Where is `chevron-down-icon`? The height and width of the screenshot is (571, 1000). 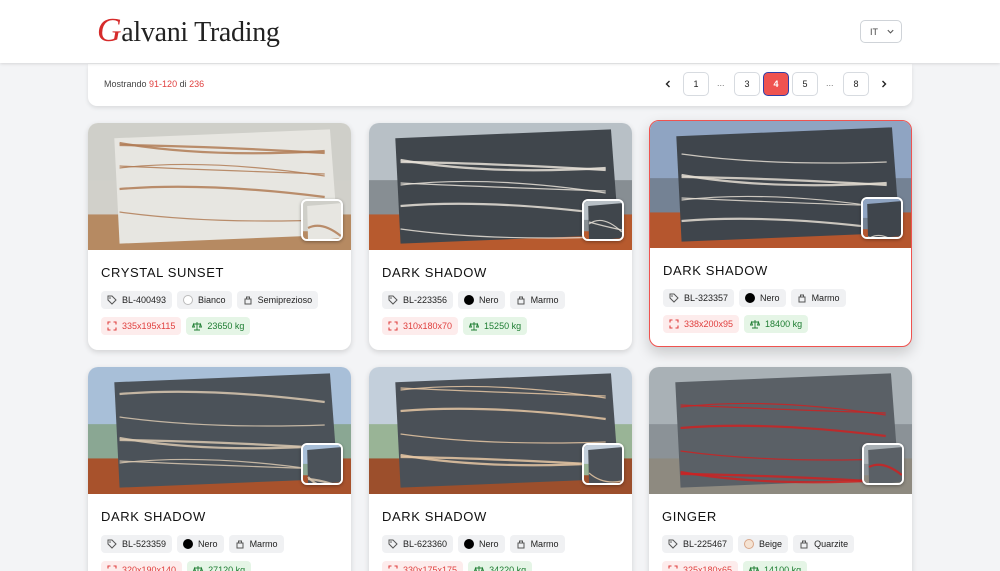 chevron-down-icon is located at coordinates (890, 31).